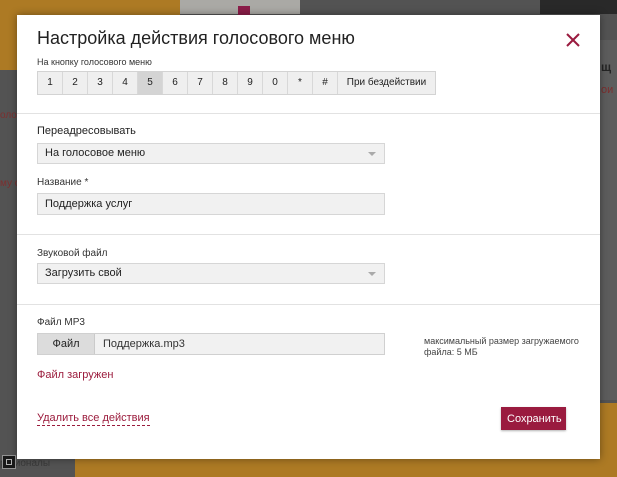  Describe the element at coordinates (94, 62) in the screenshot. I see `key-selector-label: На кнопку голосового меню` at that location.